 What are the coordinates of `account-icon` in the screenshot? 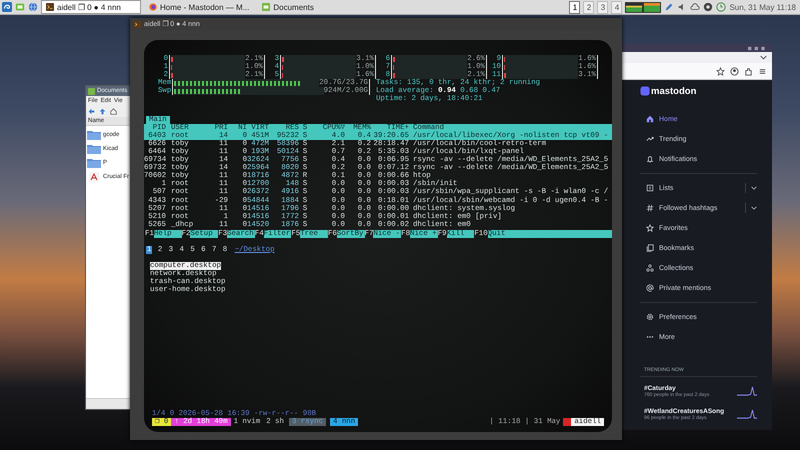 It's located at (734, 71).